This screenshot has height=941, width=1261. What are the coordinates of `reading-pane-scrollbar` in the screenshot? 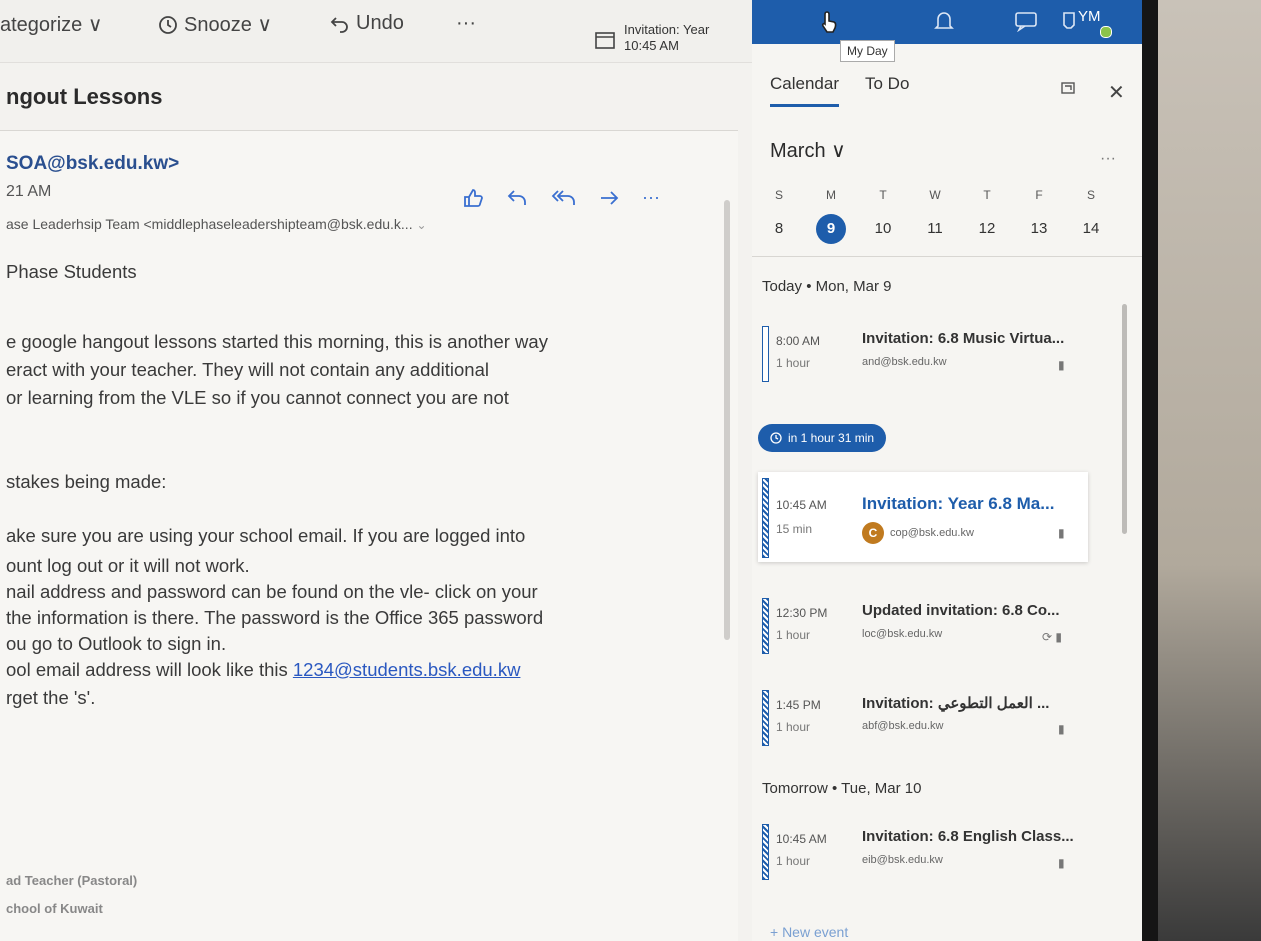 It's located at (727, 420).